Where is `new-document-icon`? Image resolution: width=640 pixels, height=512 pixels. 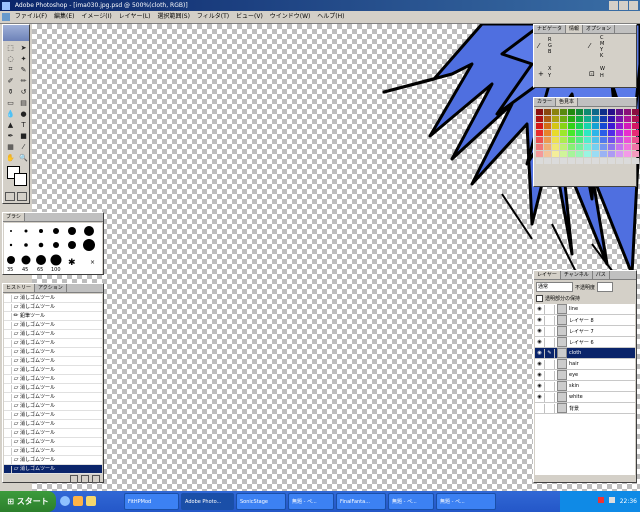
new-document-icon is located at coordinates (74, 479).